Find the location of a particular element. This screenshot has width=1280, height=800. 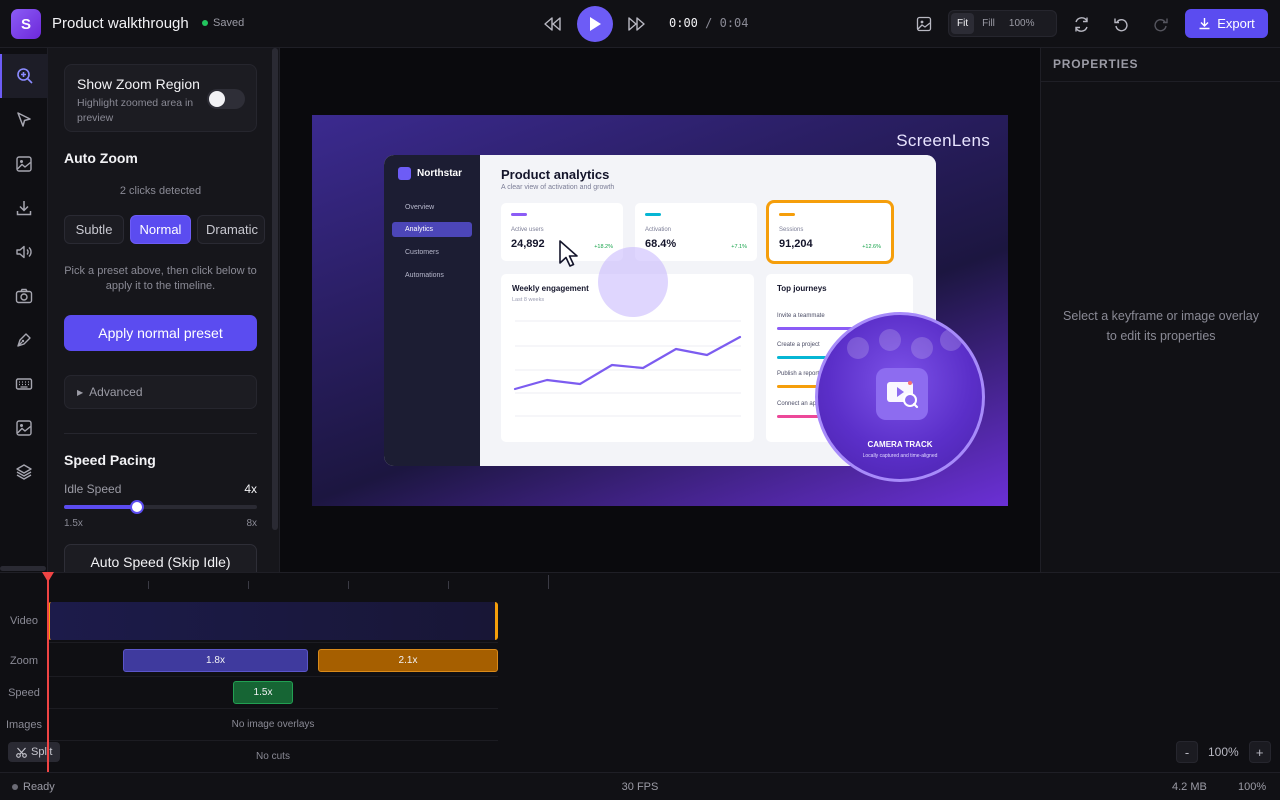

pen-icon is located at coordinates (24, 340).